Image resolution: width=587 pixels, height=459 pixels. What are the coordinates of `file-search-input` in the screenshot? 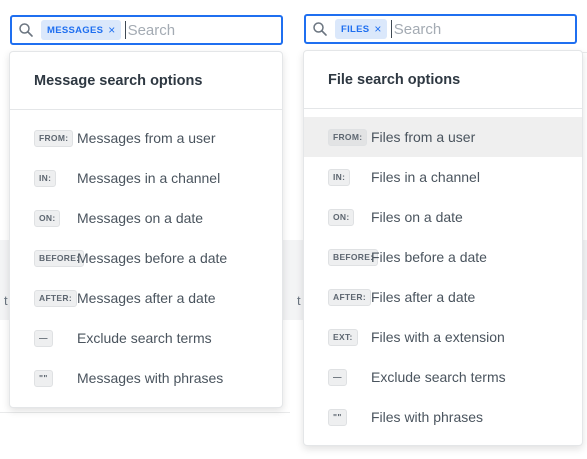 It's located at (455, 29).